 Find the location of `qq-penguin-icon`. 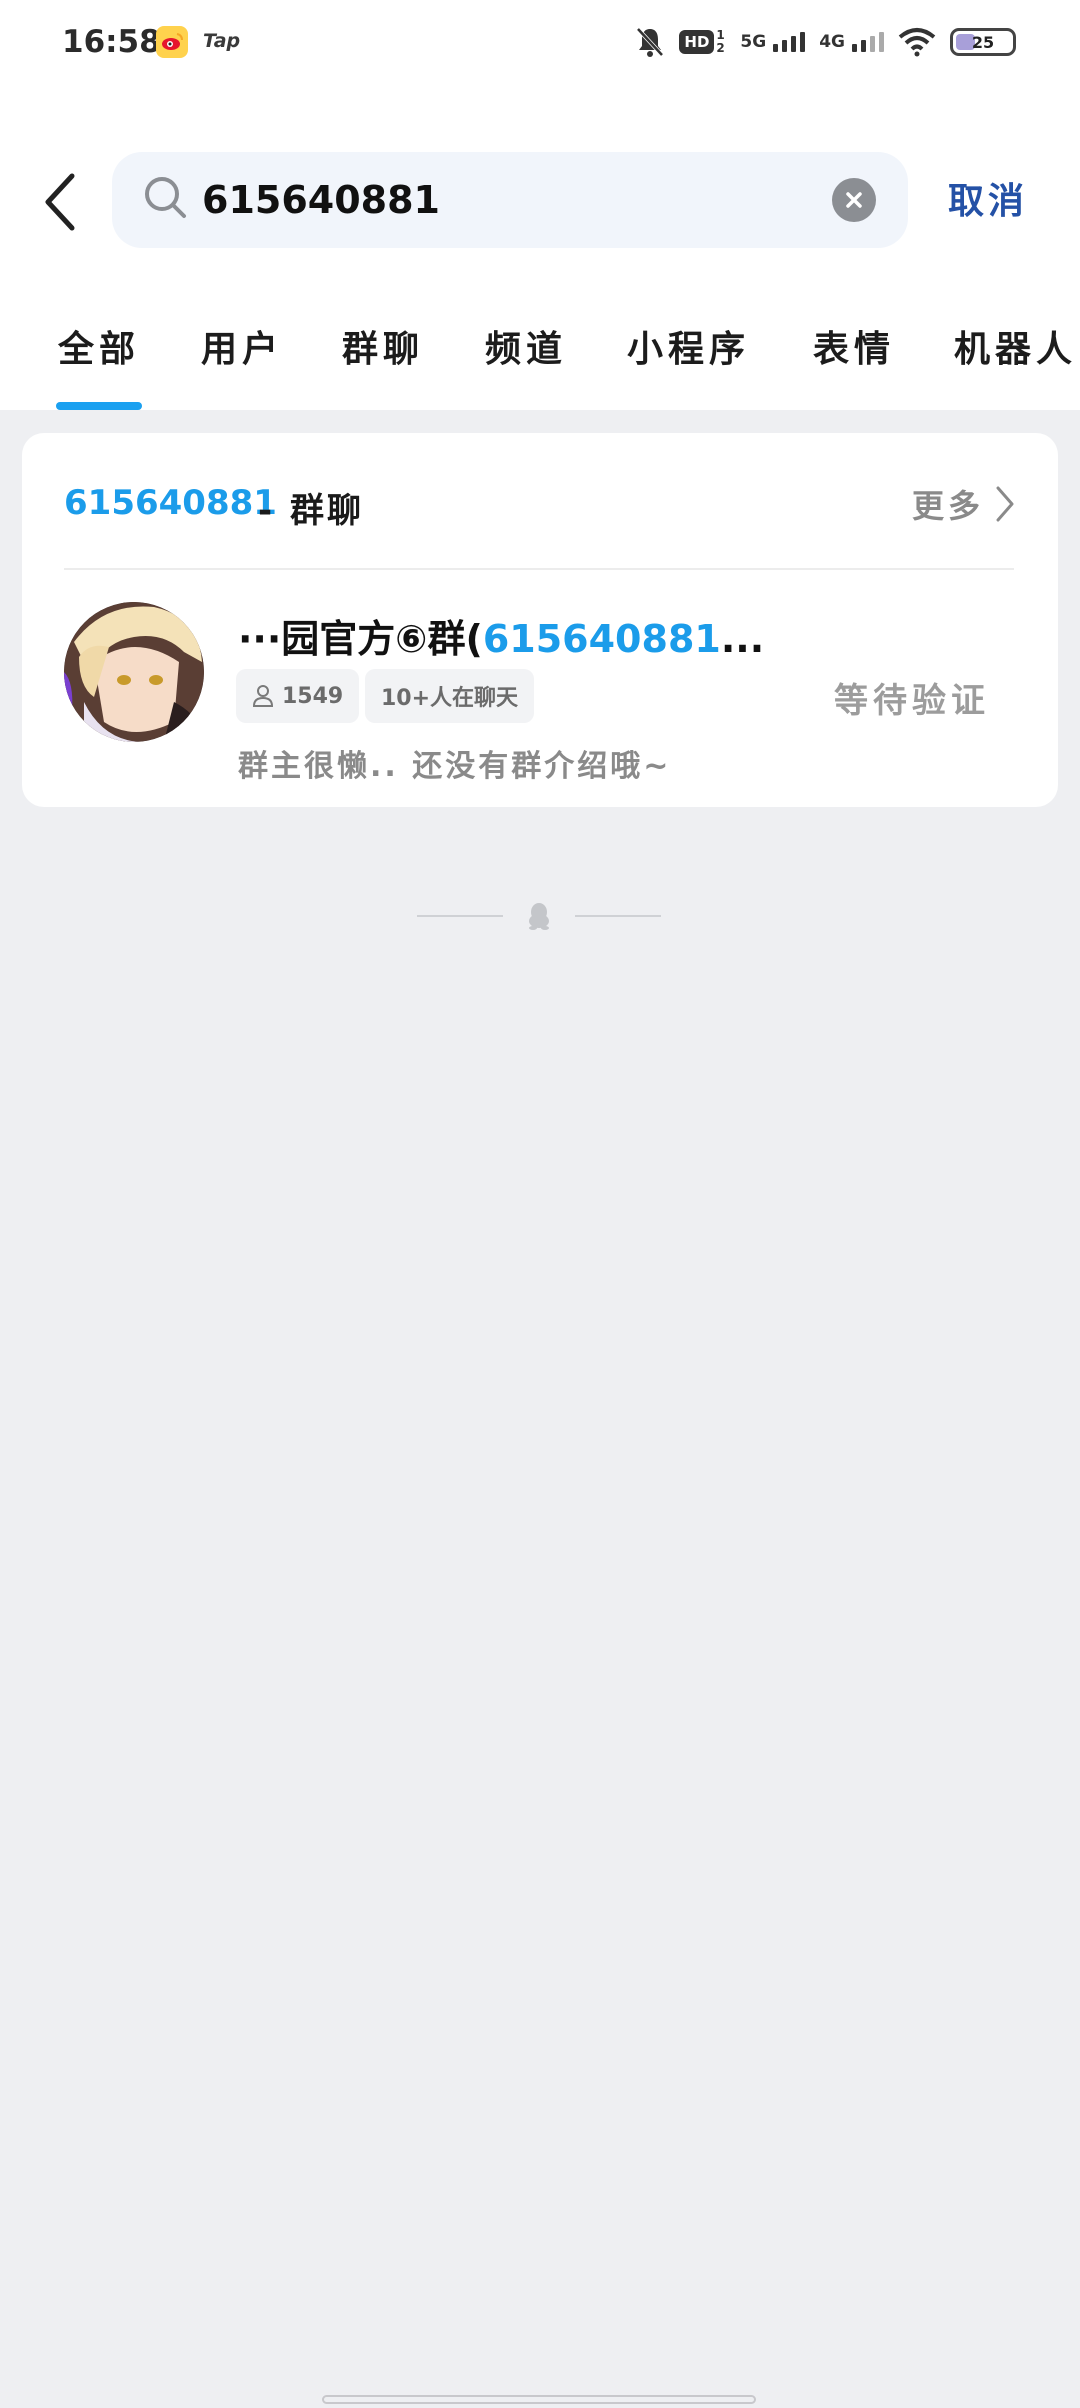

qq-penguin-icon is located at coordinates (539, 916).